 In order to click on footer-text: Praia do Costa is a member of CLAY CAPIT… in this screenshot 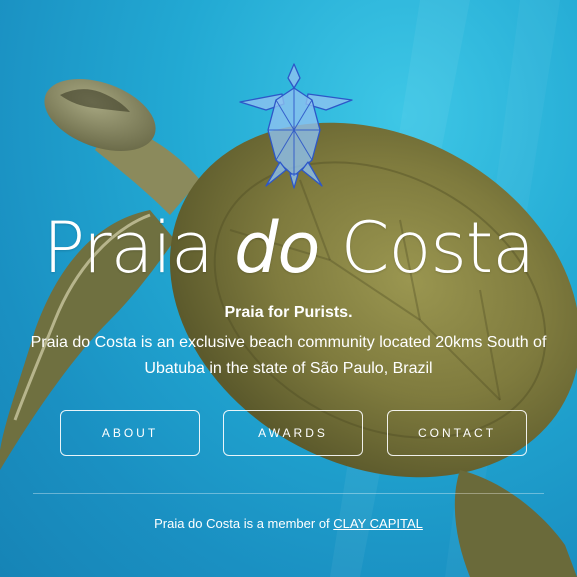, I will do `click(288, 524)`.